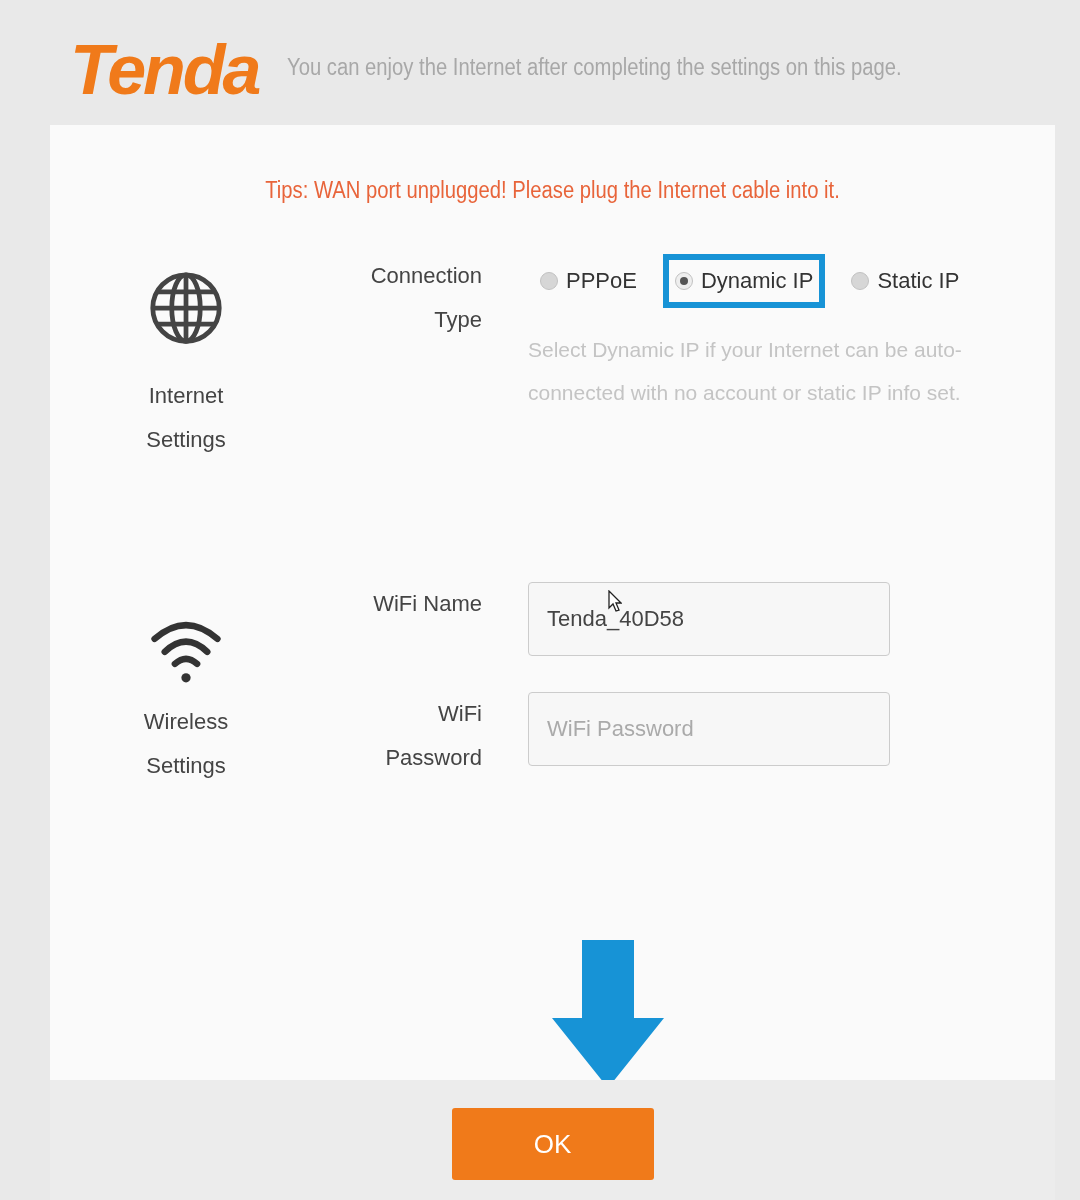 This screenshot has width=1080, height=1200. I want to click on field-label: Connection Type, so click(425, 298).